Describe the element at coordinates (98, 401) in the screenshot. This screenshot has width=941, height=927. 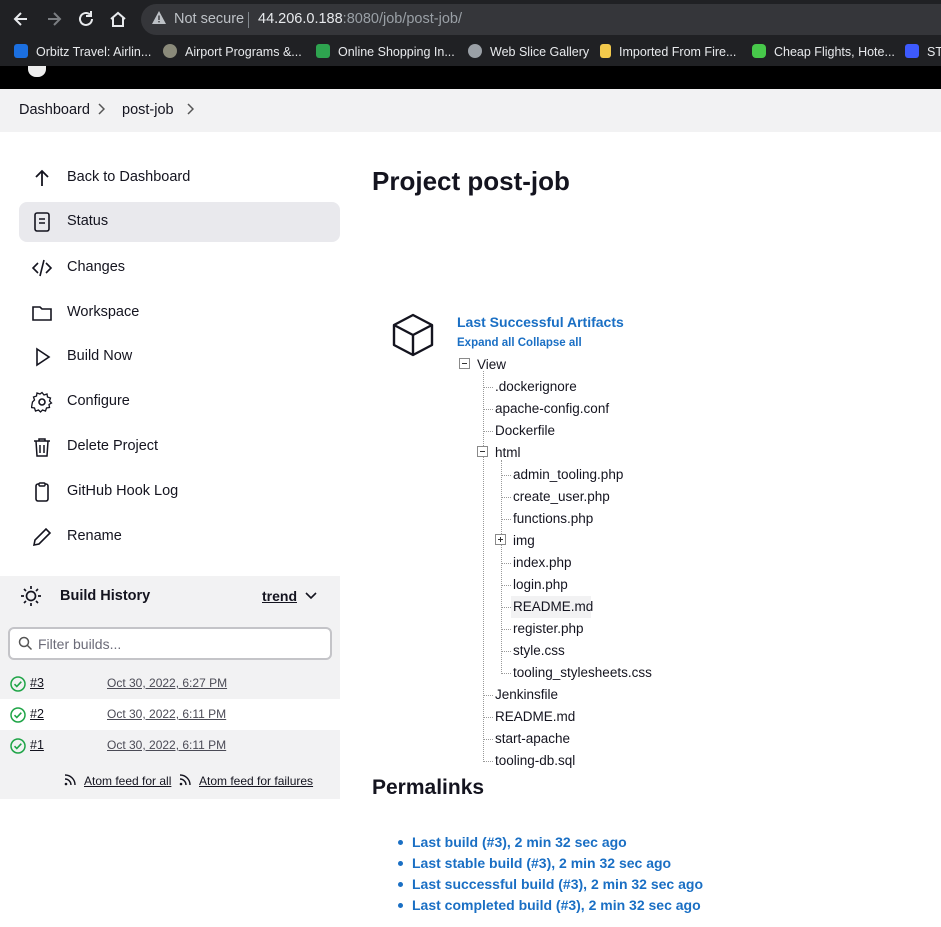
I see `sidebar-item-label: Configure` at that location.